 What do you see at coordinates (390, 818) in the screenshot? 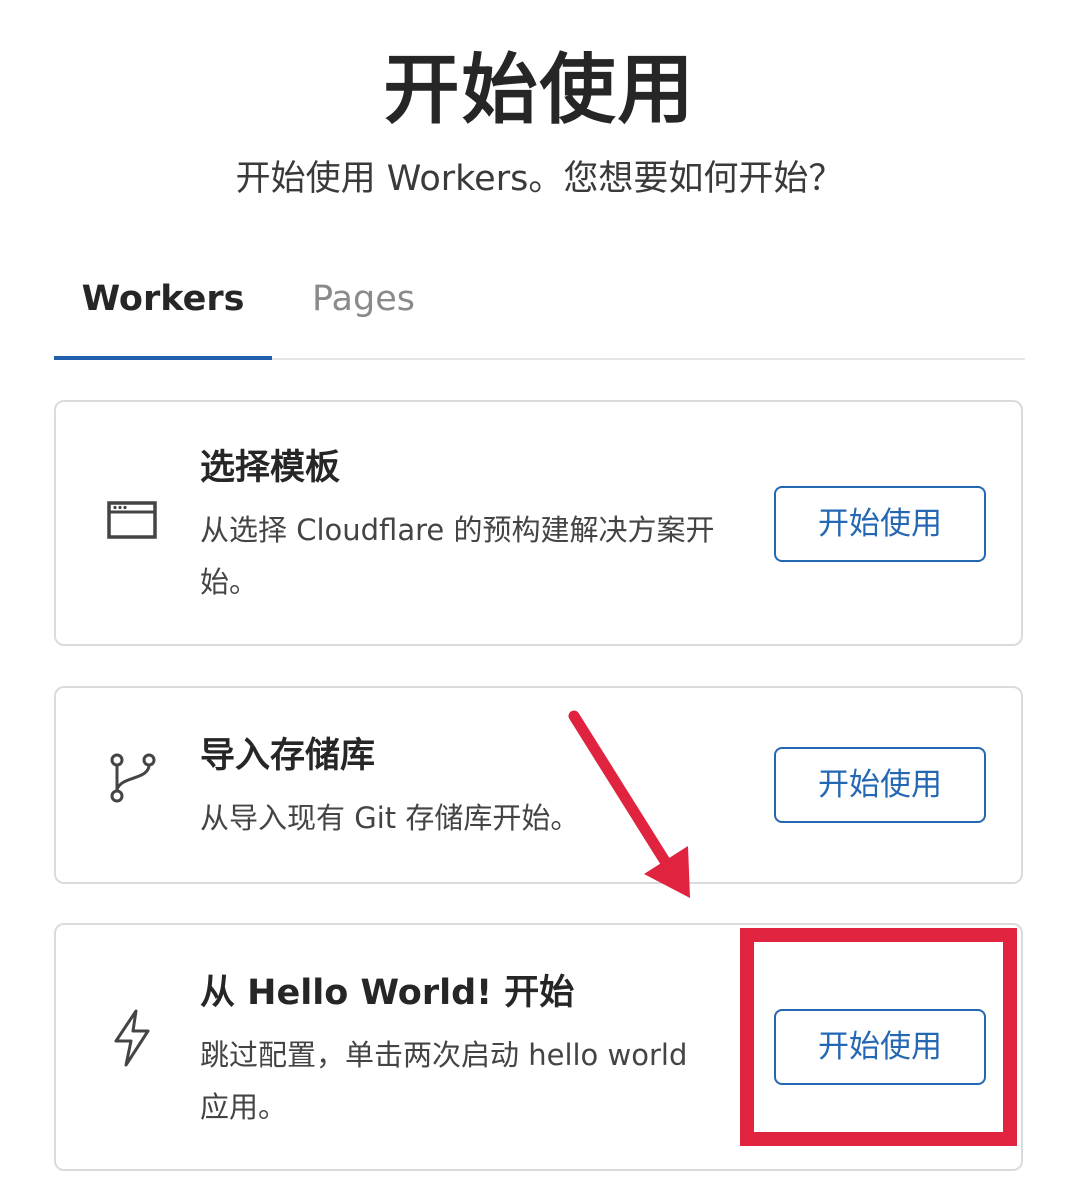
I see `card-description: 从导入现有 Git 存储库开始。` at bounding box center [390, 818].